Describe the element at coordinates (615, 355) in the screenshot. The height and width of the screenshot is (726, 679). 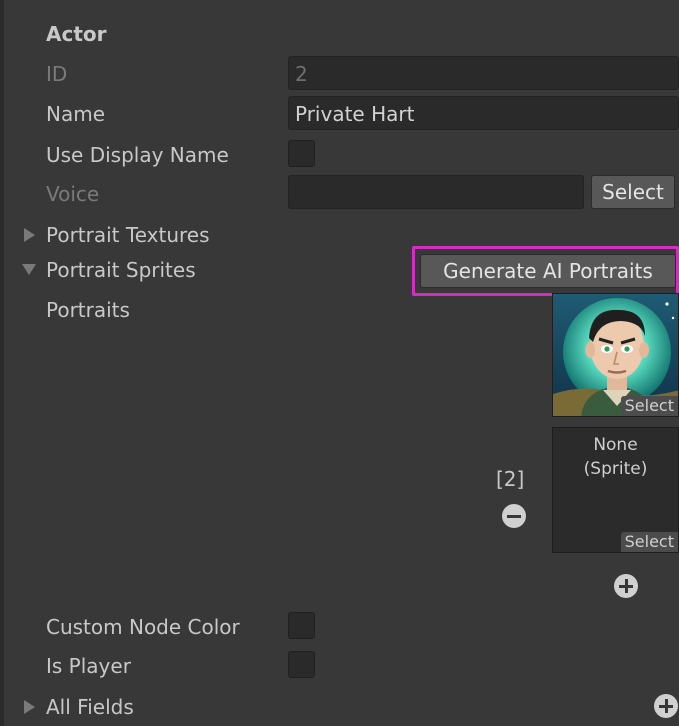
I see `portrait-slot-1: Select` at that location.